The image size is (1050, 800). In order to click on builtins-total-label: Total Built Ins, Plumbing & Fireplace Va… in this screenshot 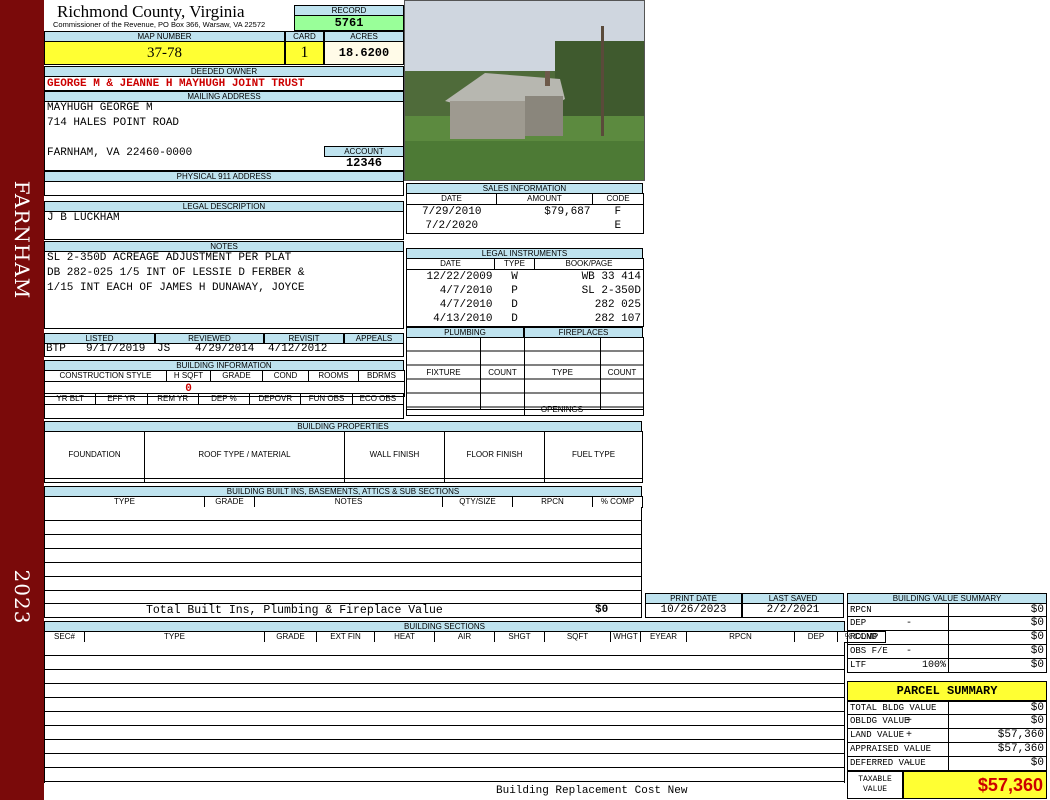, I will do `click(294, 610)`.